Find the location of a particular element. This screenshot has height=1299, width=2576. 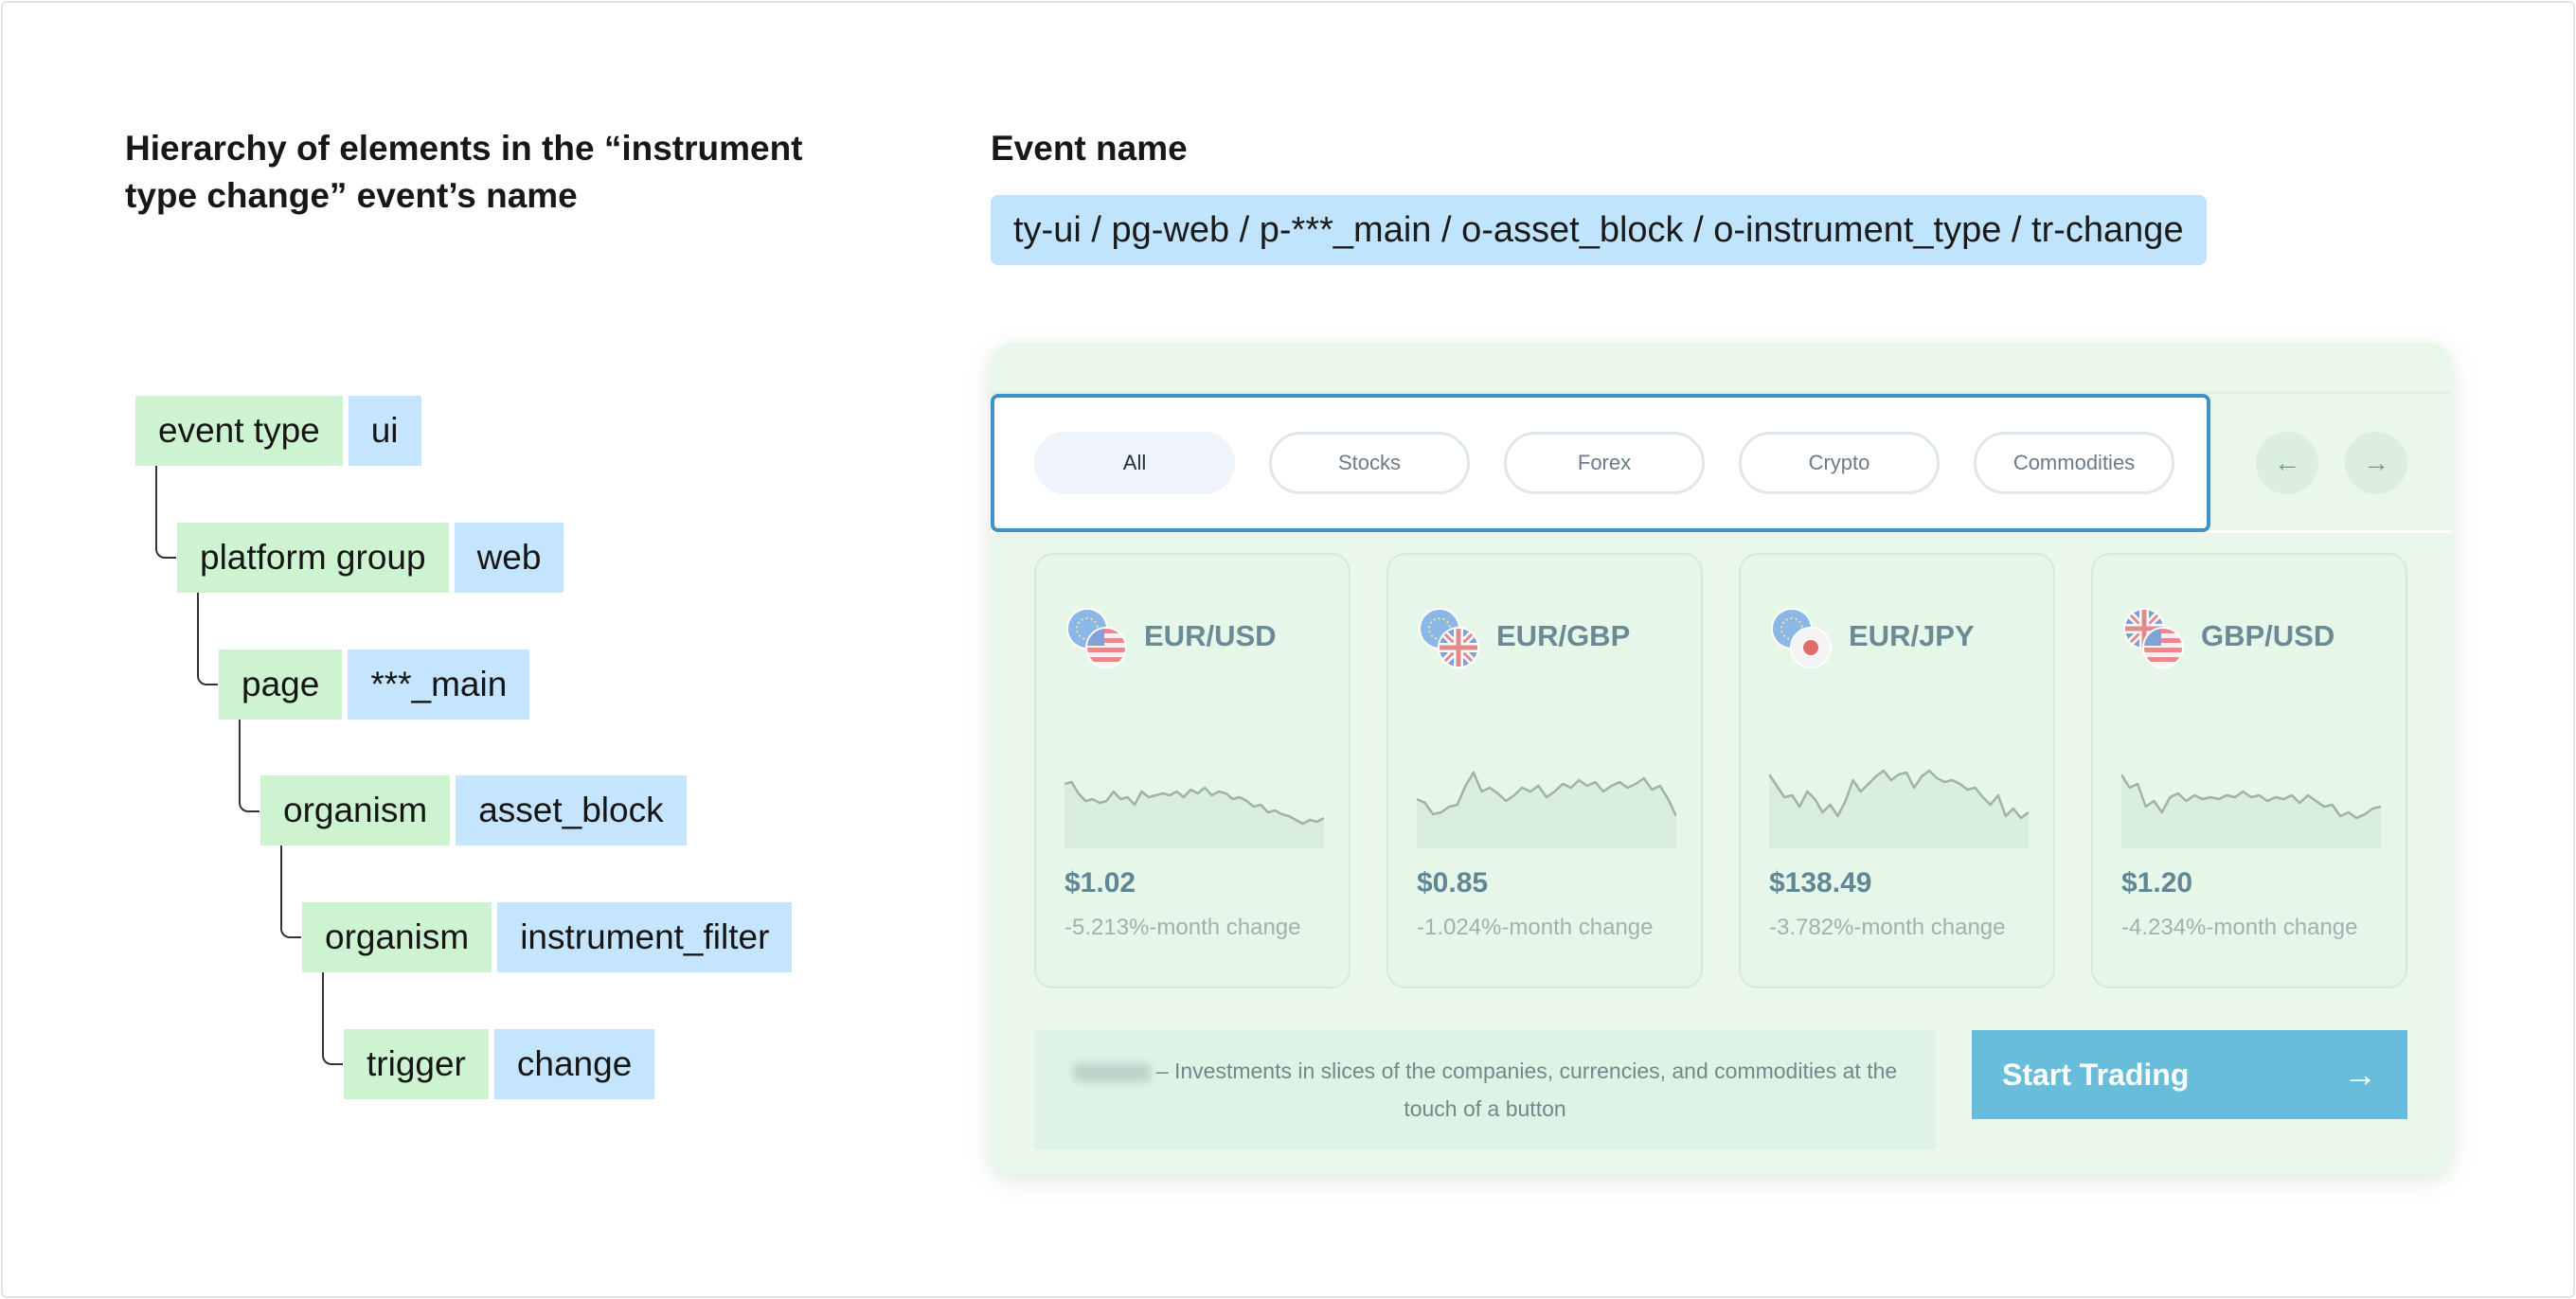

filter-commodities: Commodities is located at coordinates (2074, 463).